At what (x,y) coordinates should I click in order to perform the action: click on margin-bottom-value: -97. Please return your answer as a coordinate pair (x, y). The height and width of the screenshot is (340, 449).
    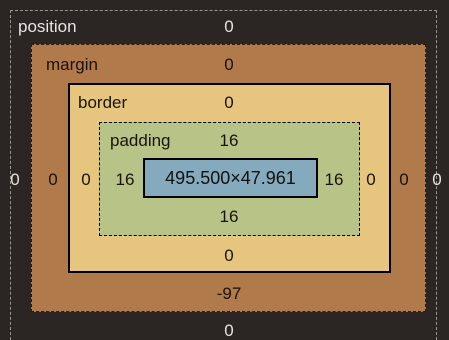
    Looking at the image, I should click on (229, 293).